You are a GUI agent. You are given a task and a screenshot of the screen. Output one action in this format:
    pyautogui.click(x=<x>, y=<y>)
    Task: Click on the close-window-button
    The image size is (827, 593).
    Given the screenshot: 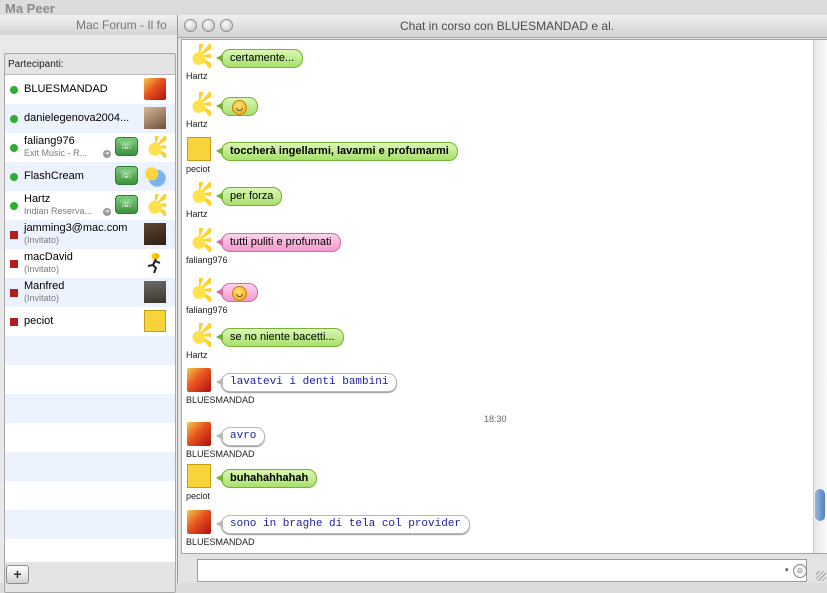 What is the action you would take?
    pyautogui.click(x=190, y=25)
    